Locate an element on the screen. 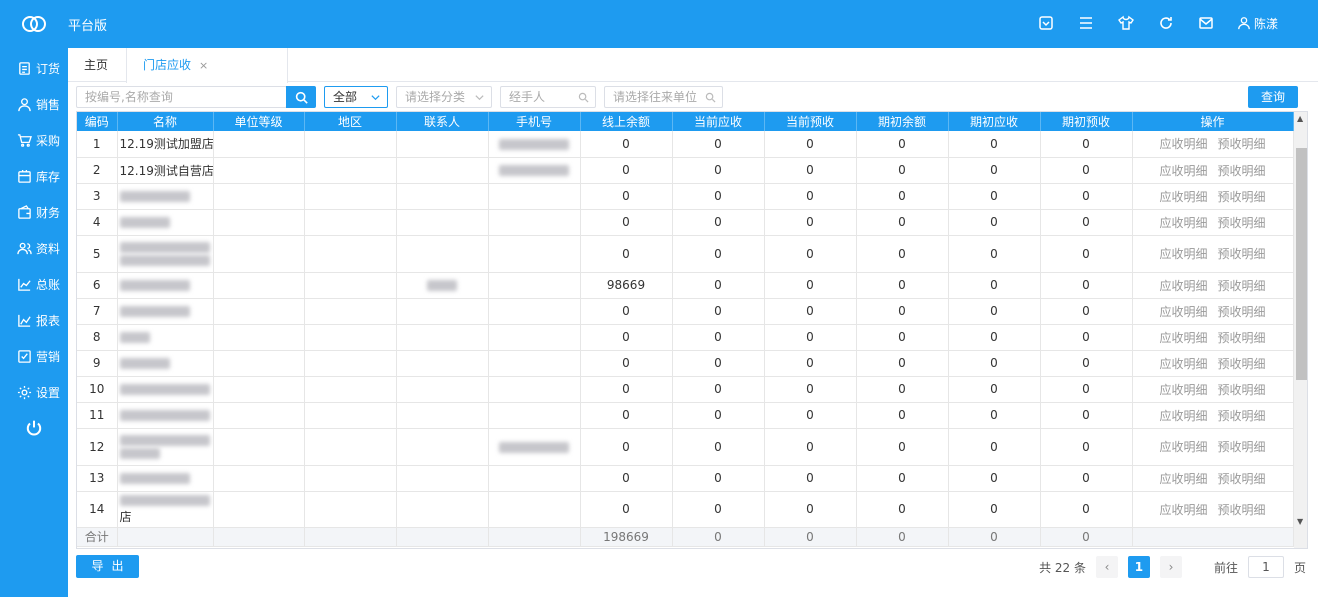  cart-icon is located at coordinates (24, 140).